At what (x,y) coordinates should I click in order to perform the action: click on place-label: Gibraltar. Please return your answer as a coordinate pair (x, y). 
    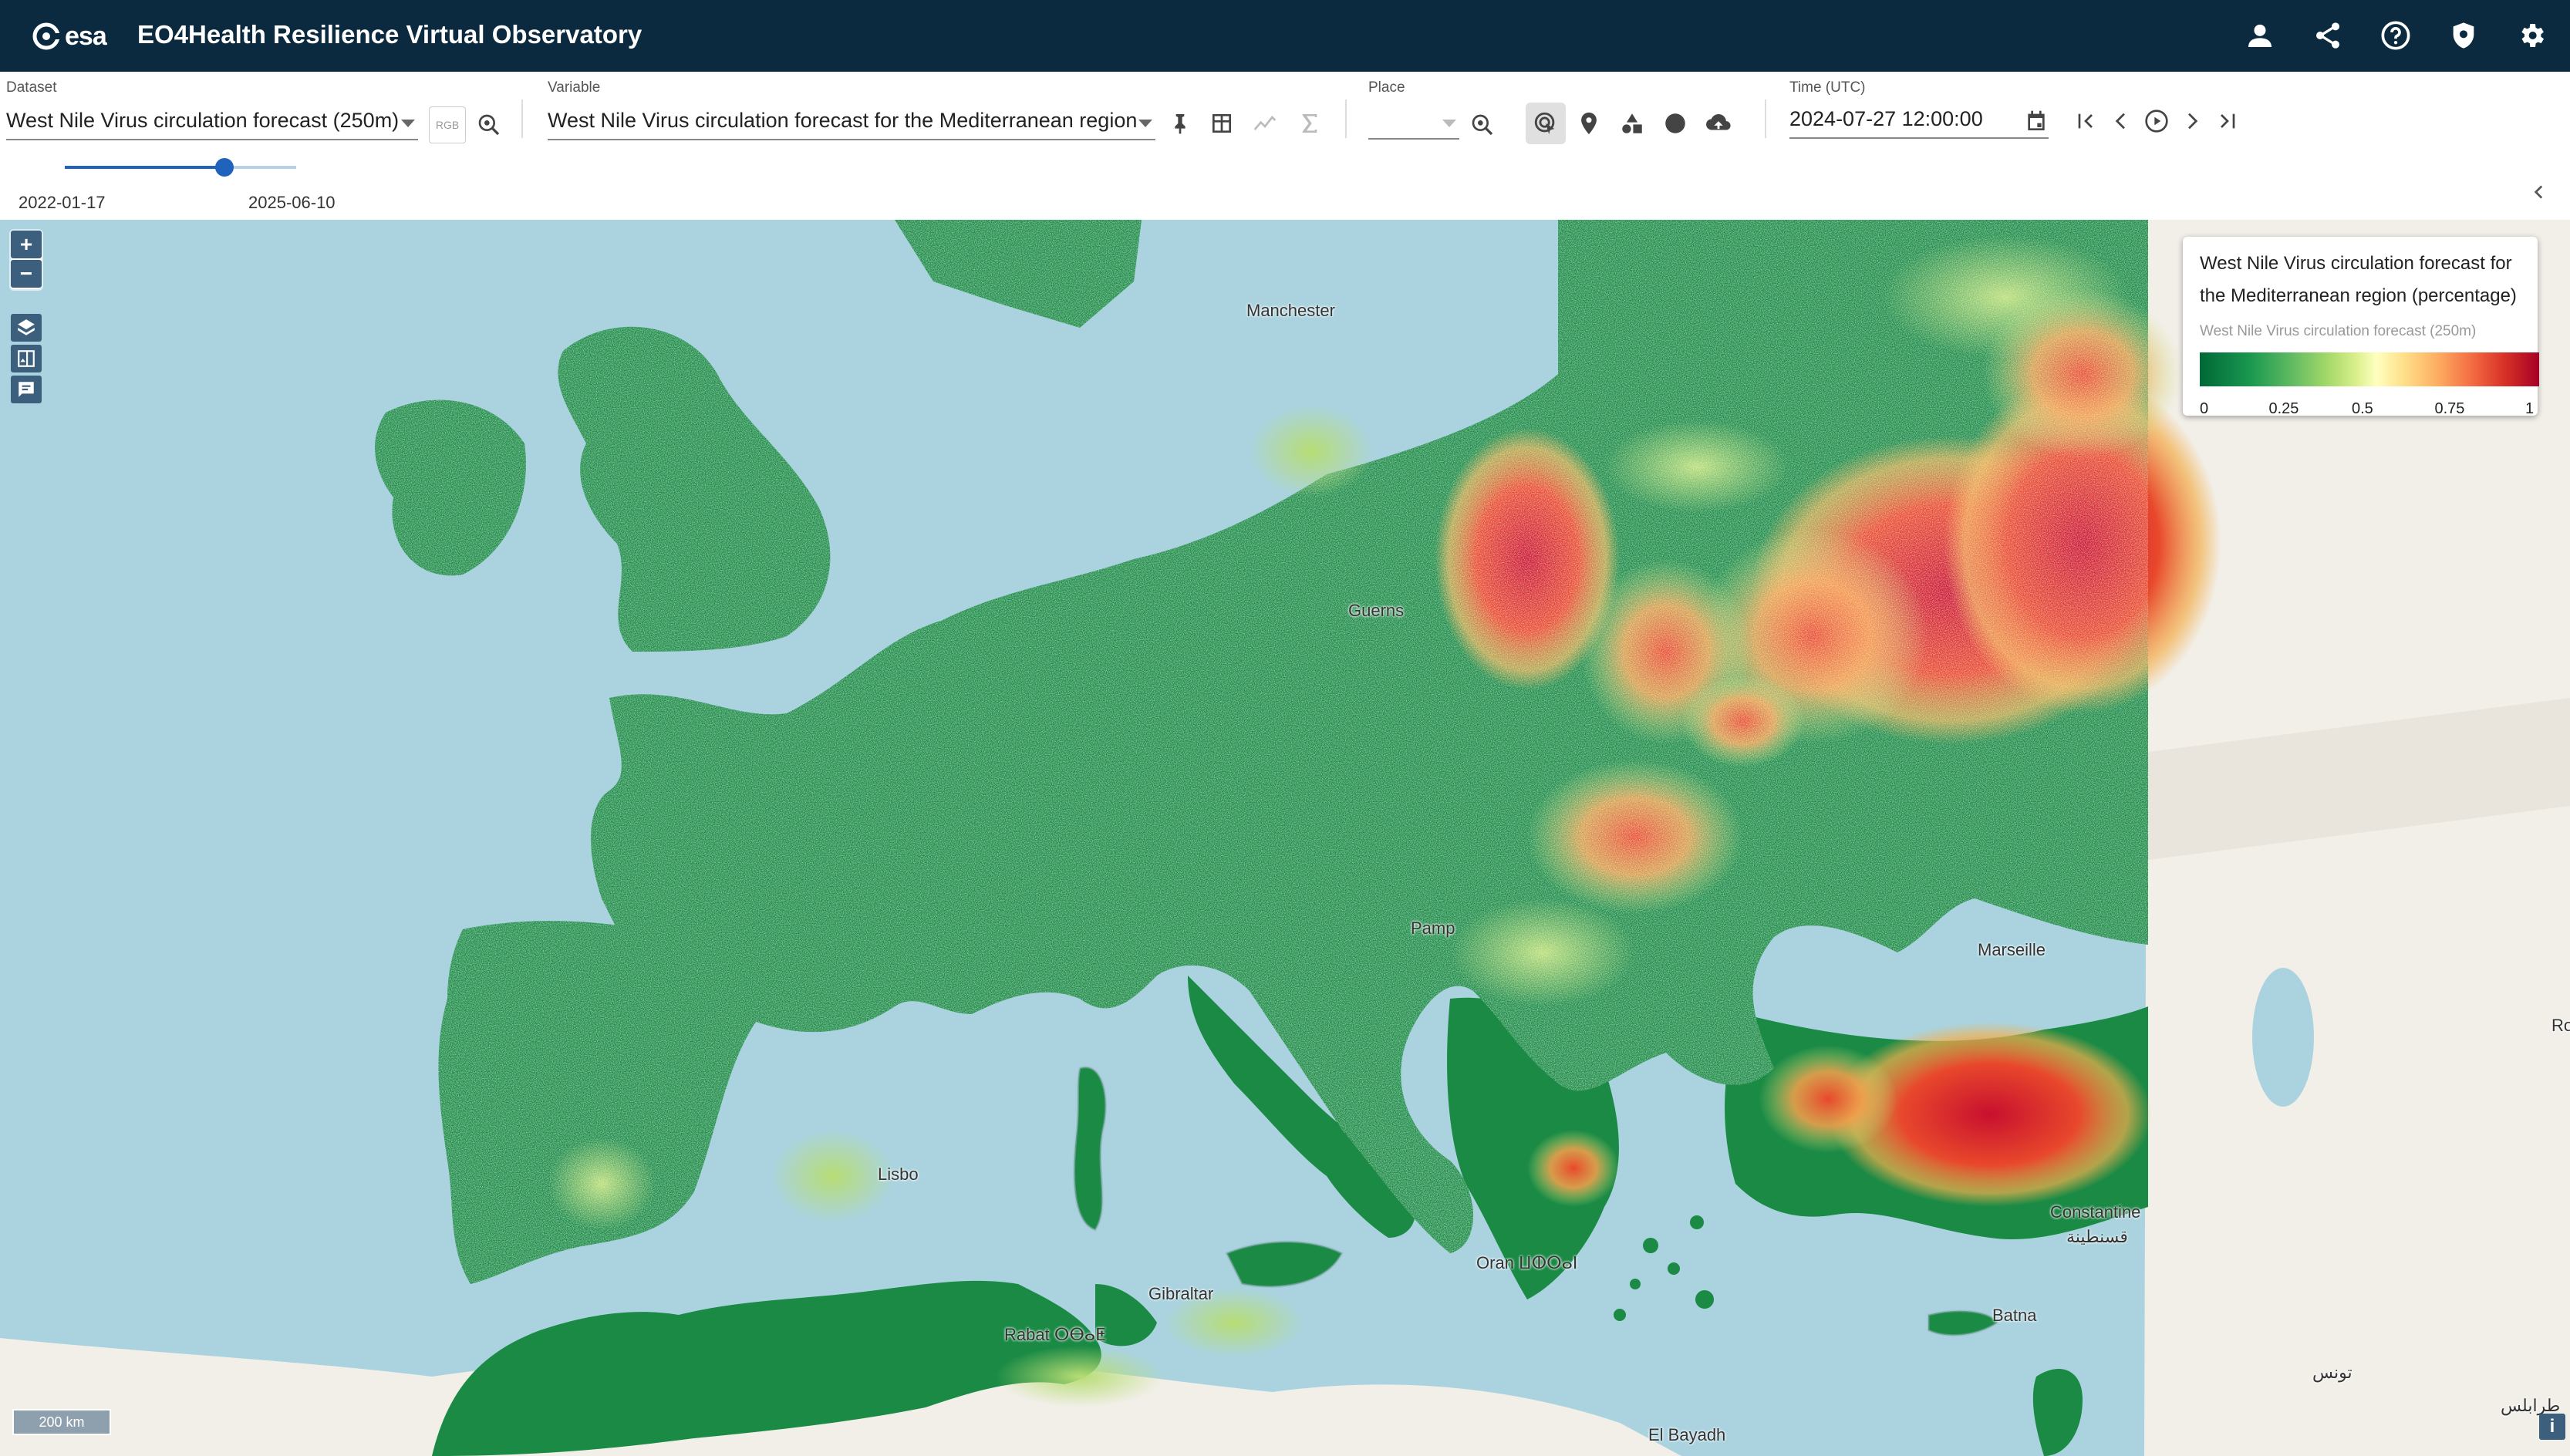
    Looking at the image, I should click on (1181, 1294).